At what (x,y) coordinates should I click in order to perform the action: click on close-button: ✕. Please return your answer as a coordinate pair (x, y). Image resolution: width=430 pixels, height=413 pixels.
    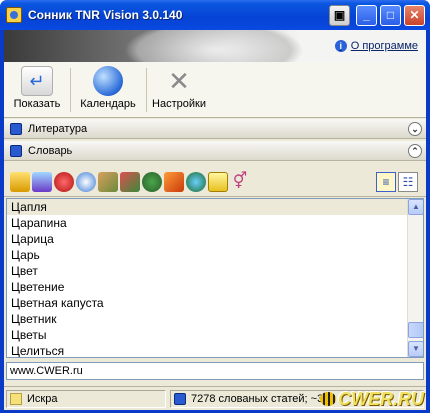
    Looking at the image, I should click on (414, 15).